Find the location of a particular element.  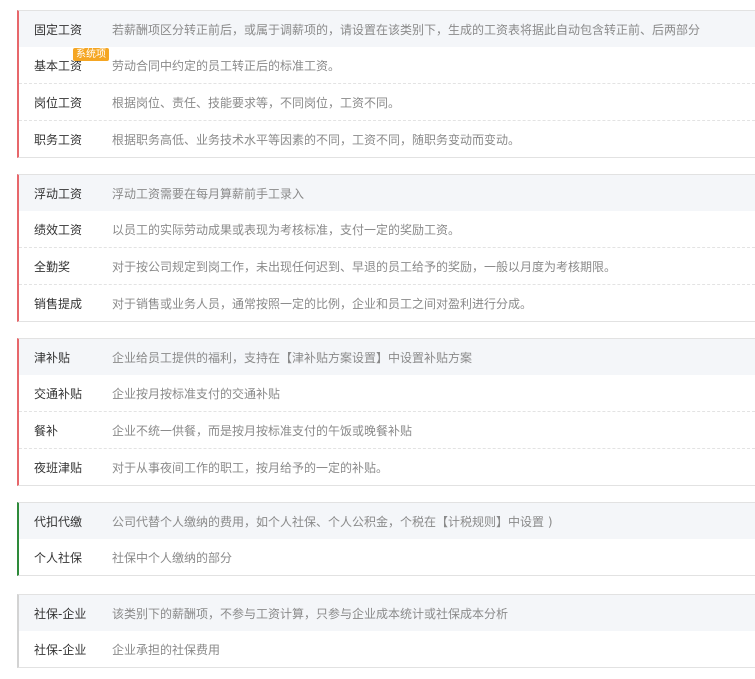

item-desc: 企业不统一供餐，而是按月按标准支付的午饭或晚餐补贴 is located at coordinates (262, 430).